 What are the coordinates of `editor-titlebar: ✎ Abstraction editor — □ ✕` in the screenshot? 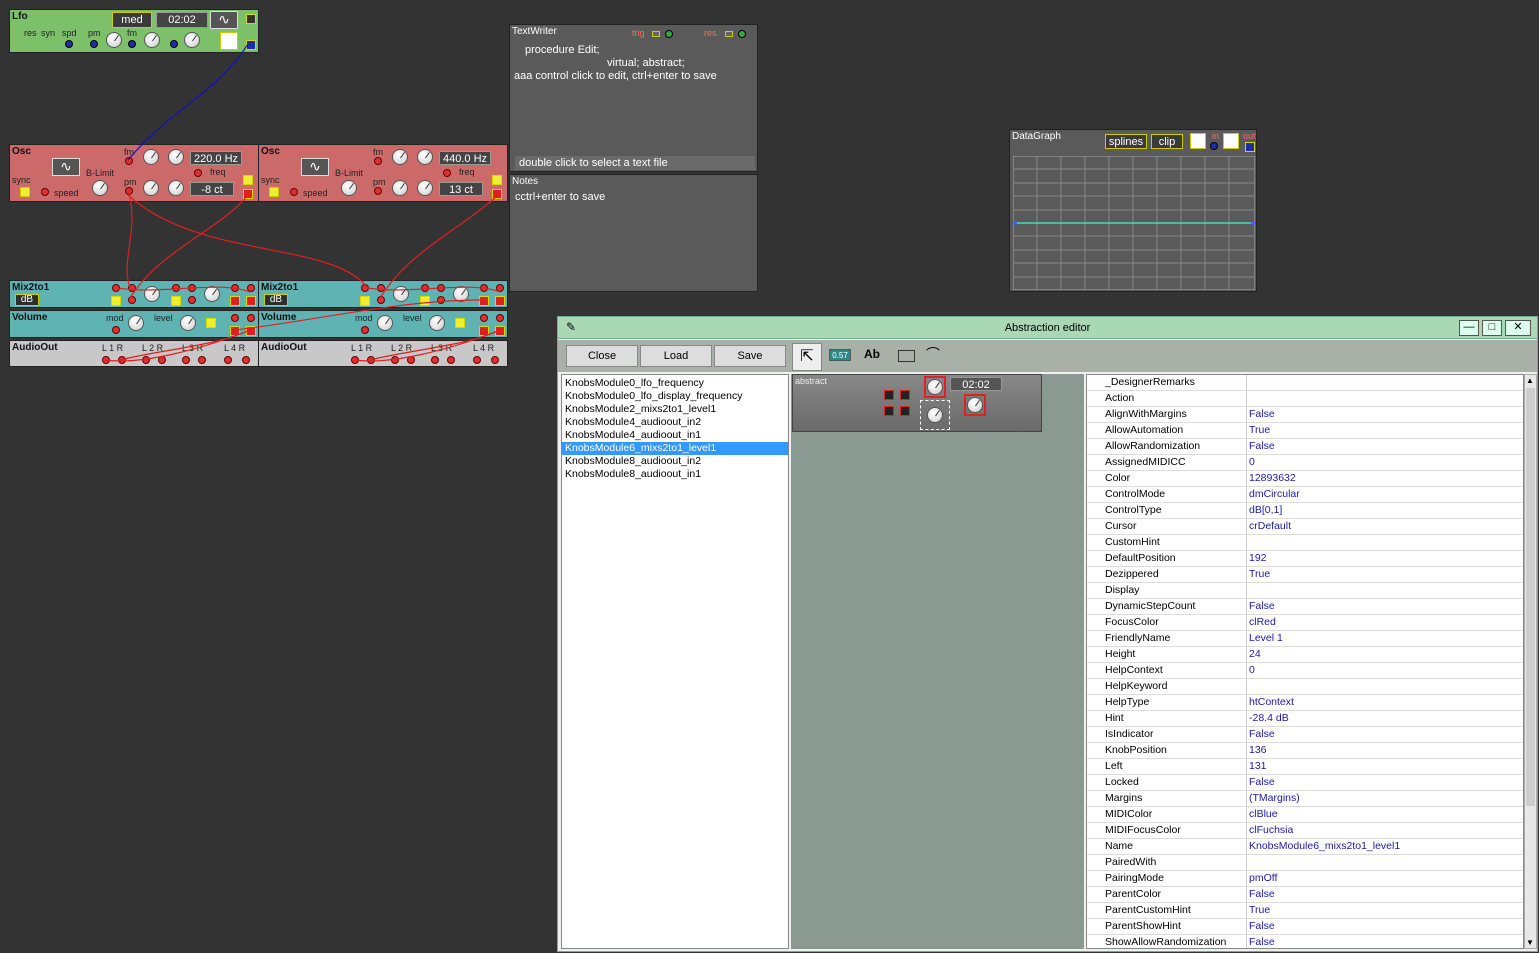 It's located at (1047, 328).